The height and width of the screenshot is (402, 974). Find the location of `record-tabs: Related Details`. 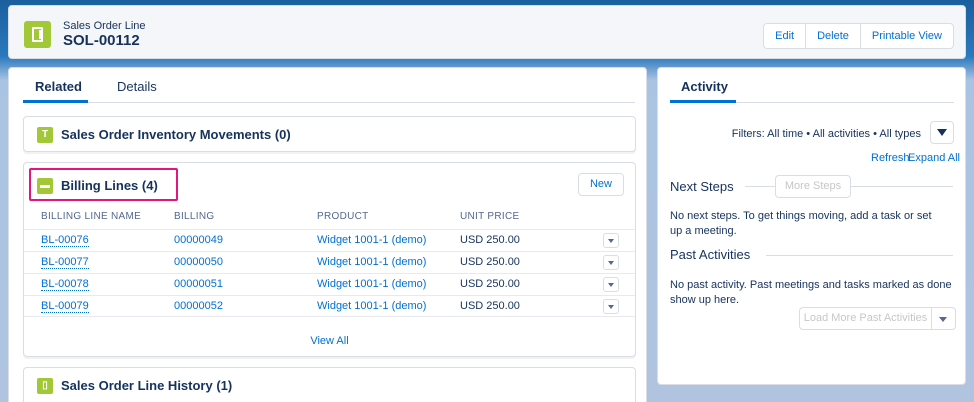

record-tabs: Related Details is located at coordinates (329, 85).